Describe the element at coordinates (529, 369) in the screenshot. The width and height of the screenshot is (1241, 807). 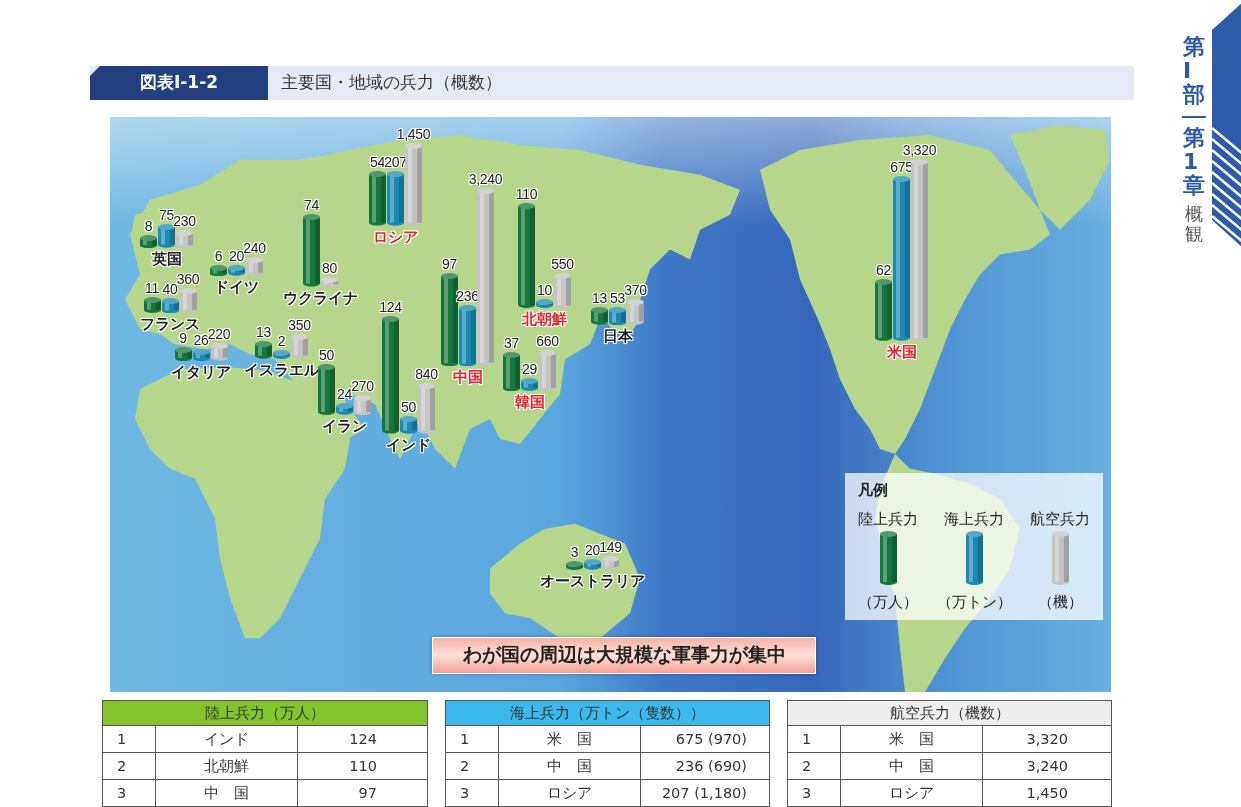
I see `value-label: 29` at that location.